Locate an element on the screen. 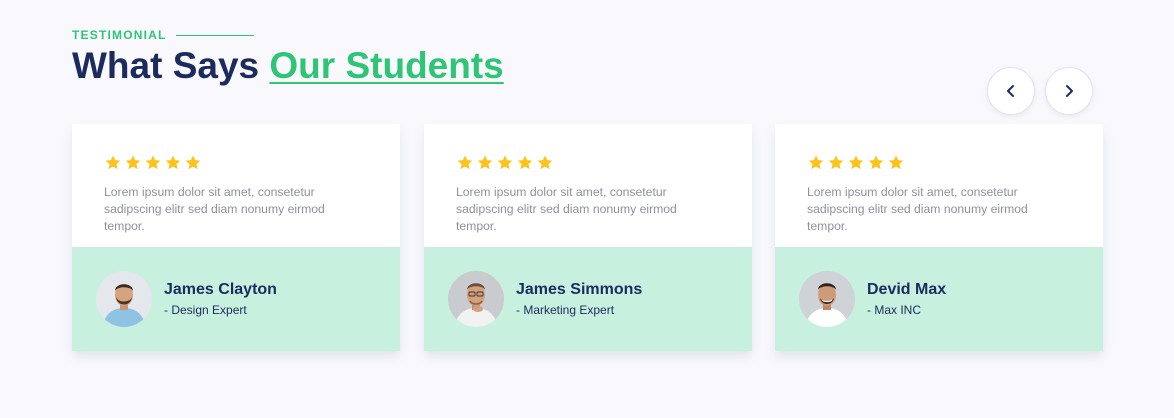 This screenshot has height=418, width=1174. testimonial-author: James Simmons - Marketing Expert is located at coordinates (588, 299).